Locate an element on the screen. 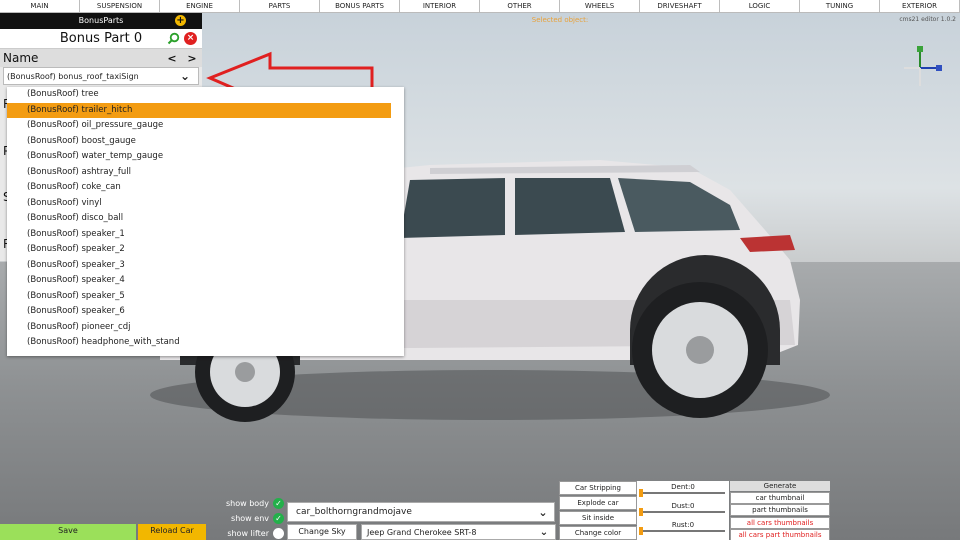 This screenshot has height=540, width=960. menu-tab-wheels: WHEELS is located at coordinates (600, 6).